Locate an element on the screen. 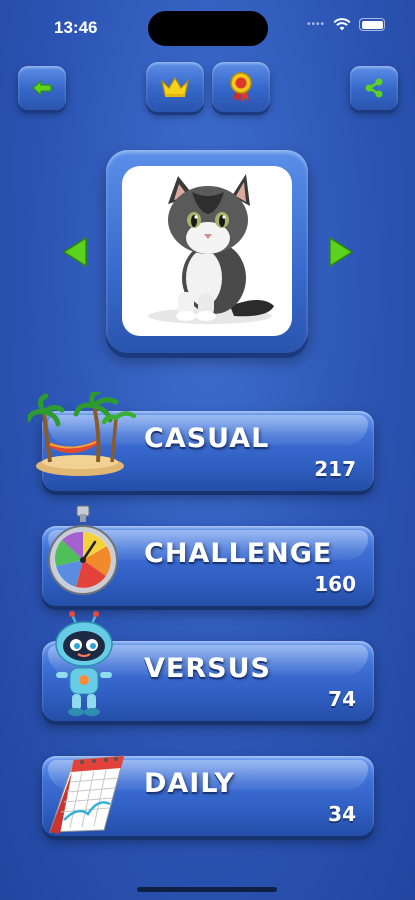 This screenshot has width=415, height=900. mode-count: 217 is located at coordinates (335, 469).